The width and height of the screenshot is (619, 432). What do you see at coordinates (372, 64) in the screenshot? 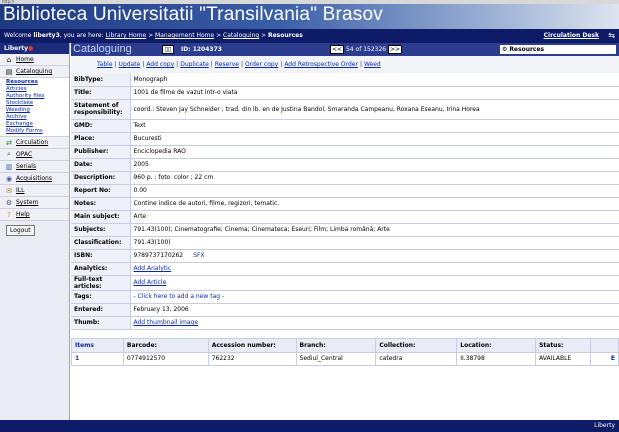
I see `action-weed: Weed` at bounding box center [372, 64].